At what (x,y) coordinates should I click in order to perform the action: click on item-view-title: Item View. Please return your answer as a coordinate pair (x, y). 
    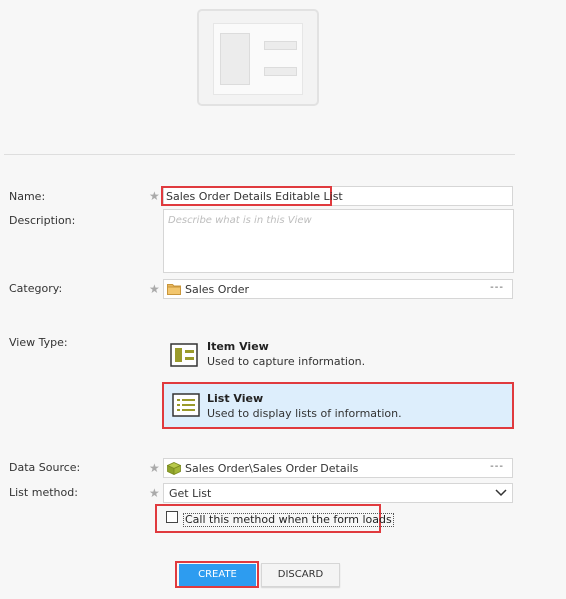
    Looking at the image, I should click on (238, 346).